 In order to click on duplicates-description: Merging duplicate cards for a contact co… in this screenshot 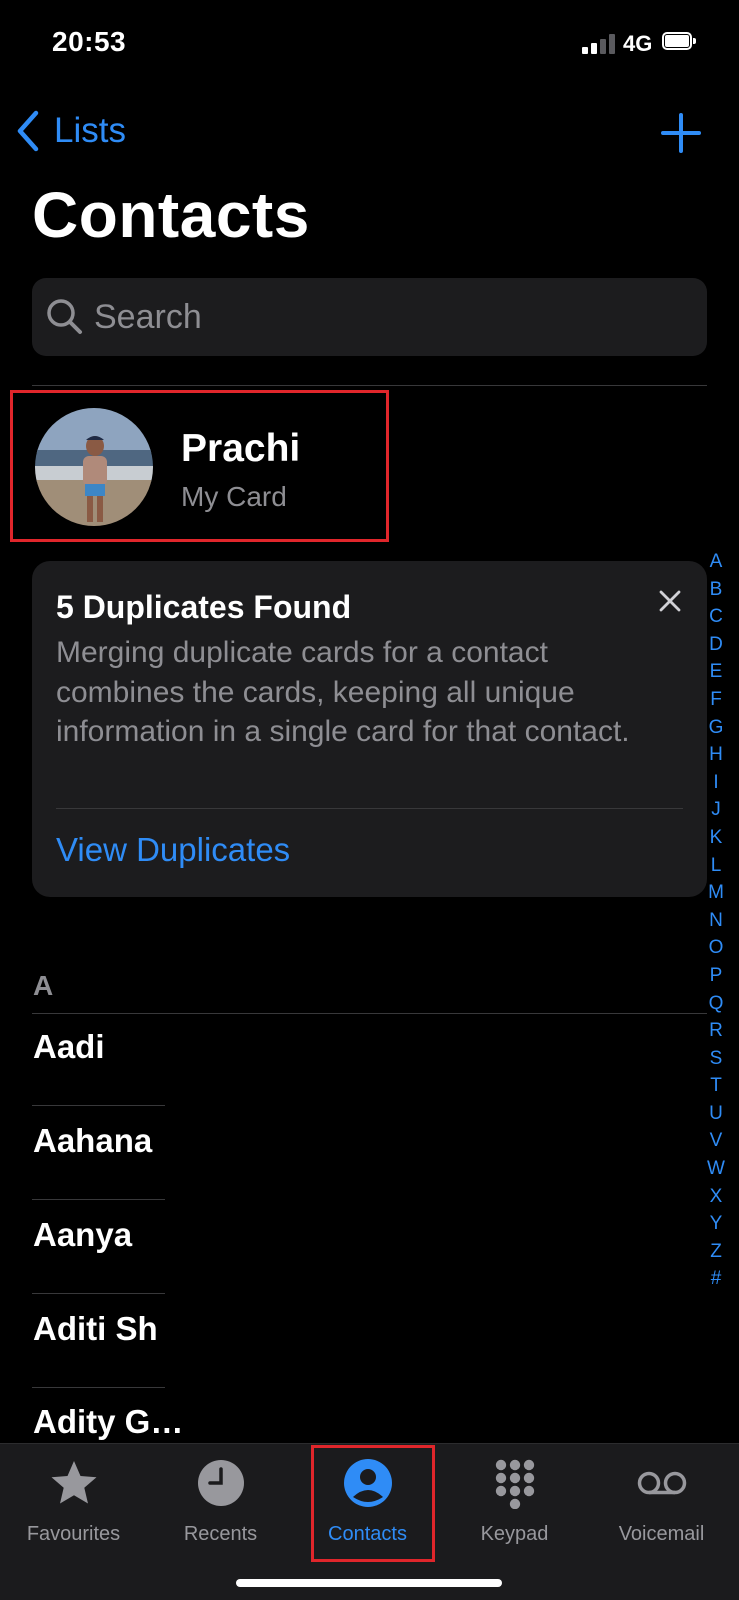, I will do `click(343, 692)`.